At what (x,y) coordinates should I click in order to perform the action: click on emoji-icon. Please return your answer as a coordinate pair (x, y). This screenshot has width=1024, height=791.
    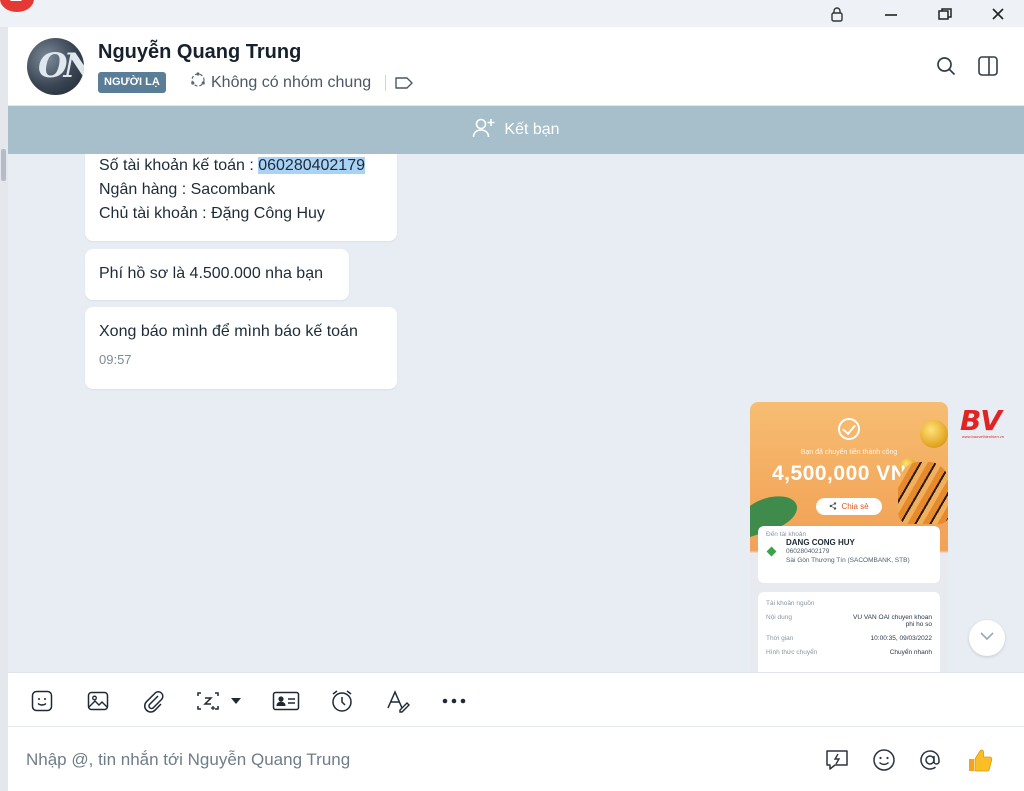
    Looking at the image, I should click on (884, 760).